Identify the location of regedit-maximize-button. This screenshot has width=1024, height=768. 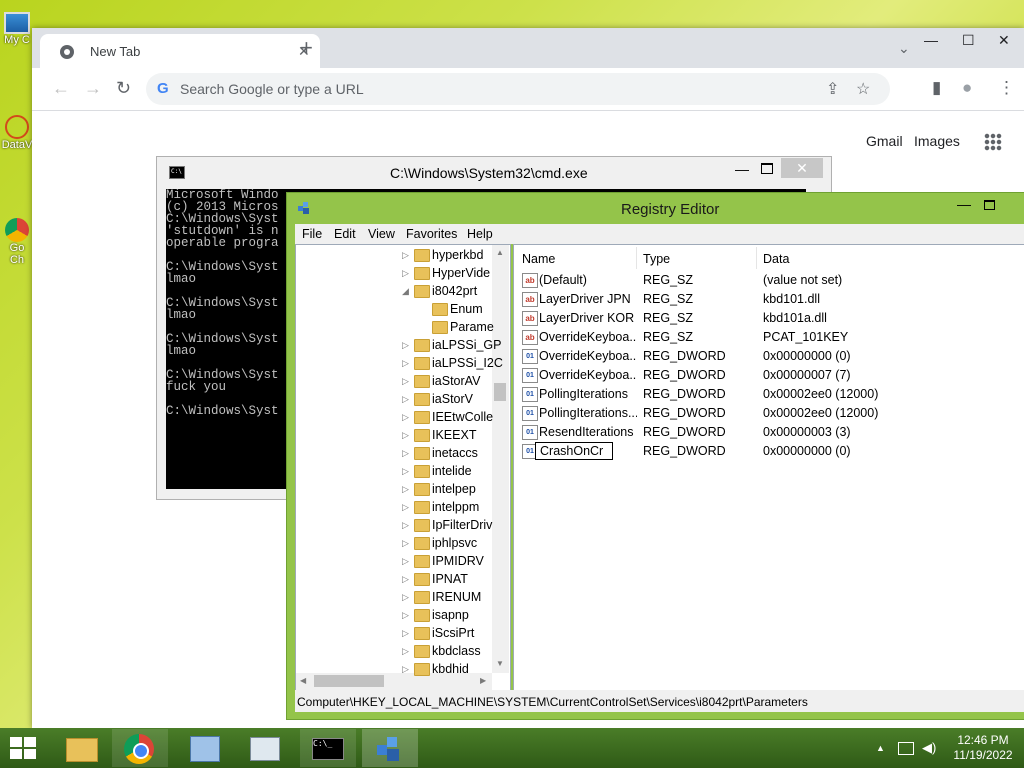
(989, 205).